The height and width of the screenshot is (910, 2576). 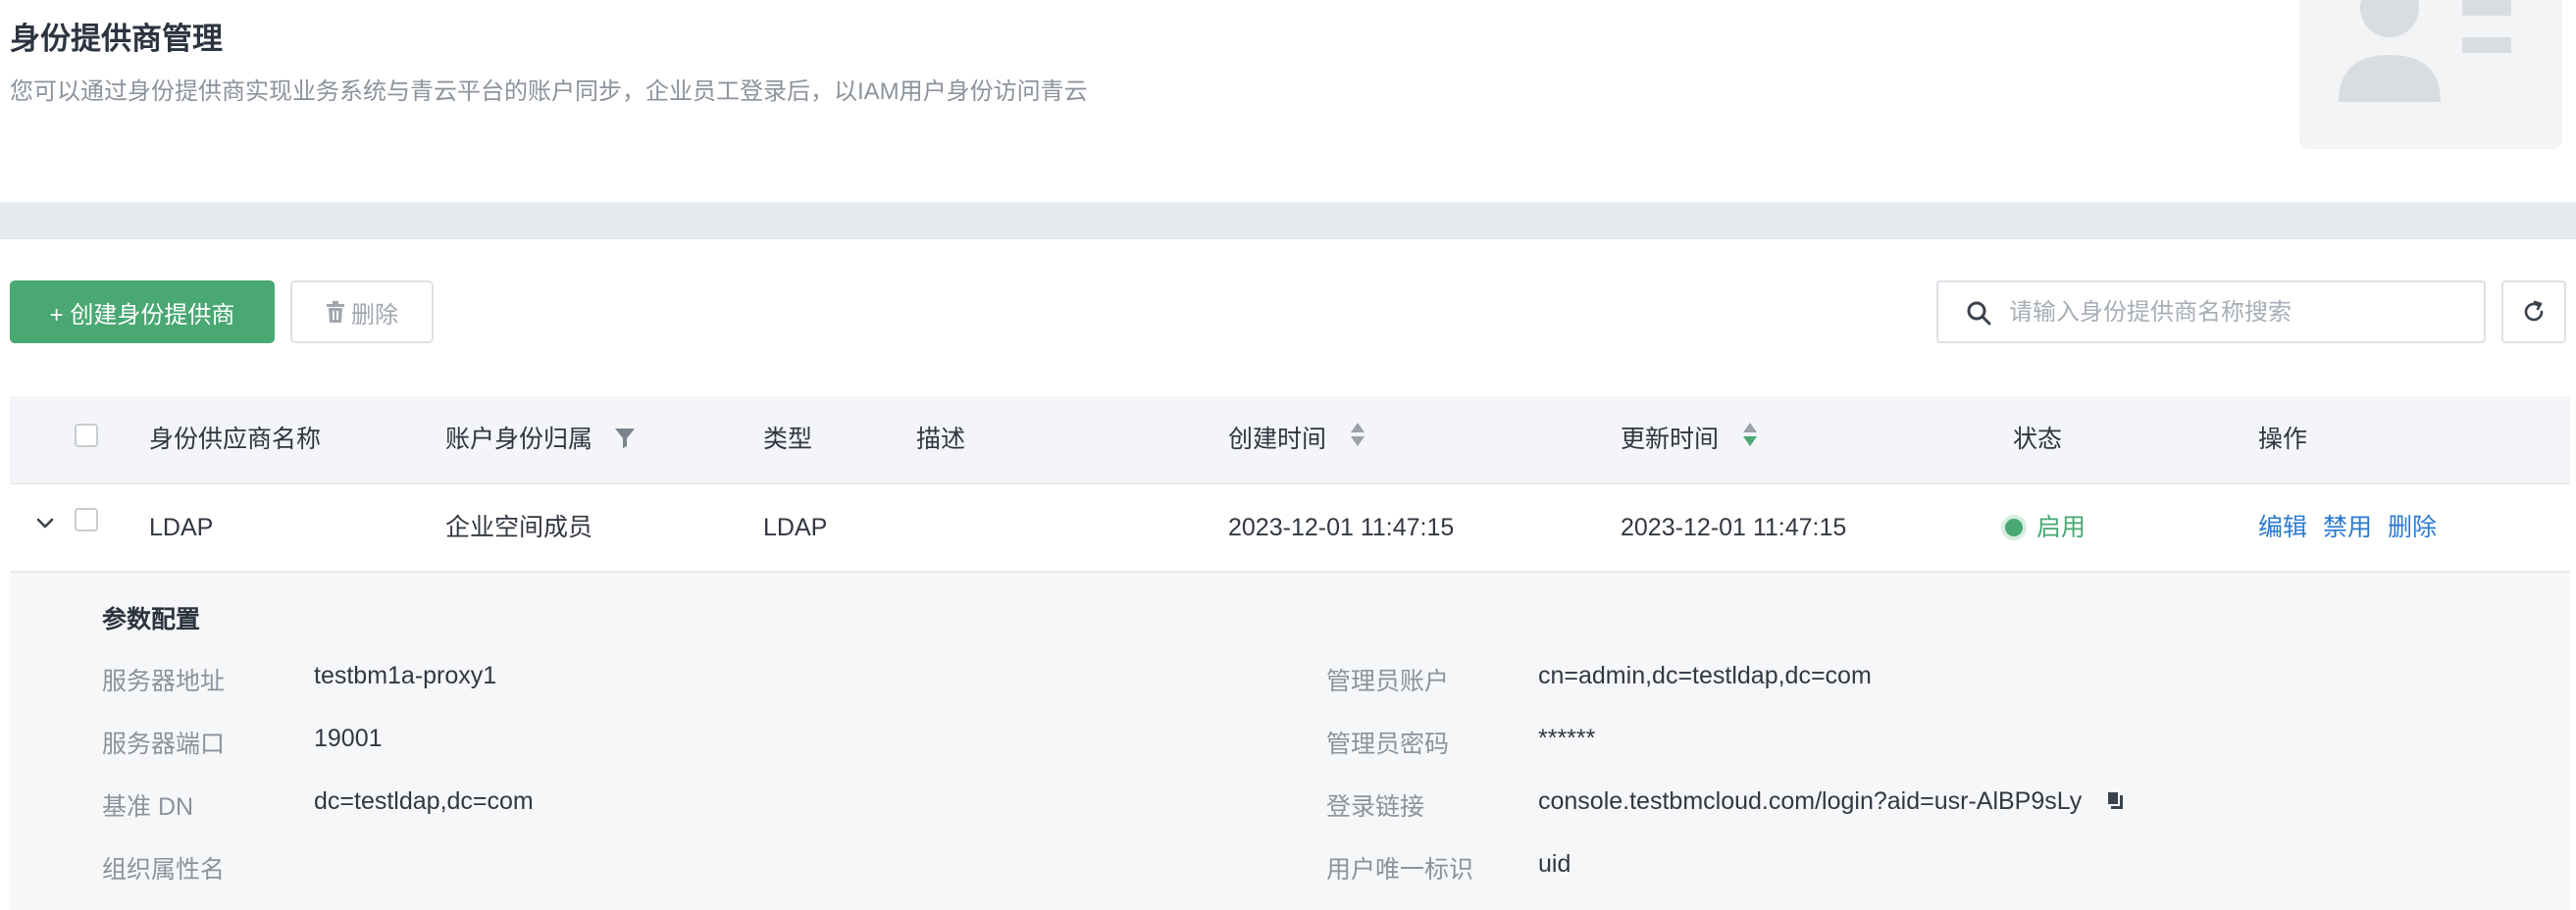 I want to click on column-header-belong: 账户身份归属, so click(x=540, y=439).